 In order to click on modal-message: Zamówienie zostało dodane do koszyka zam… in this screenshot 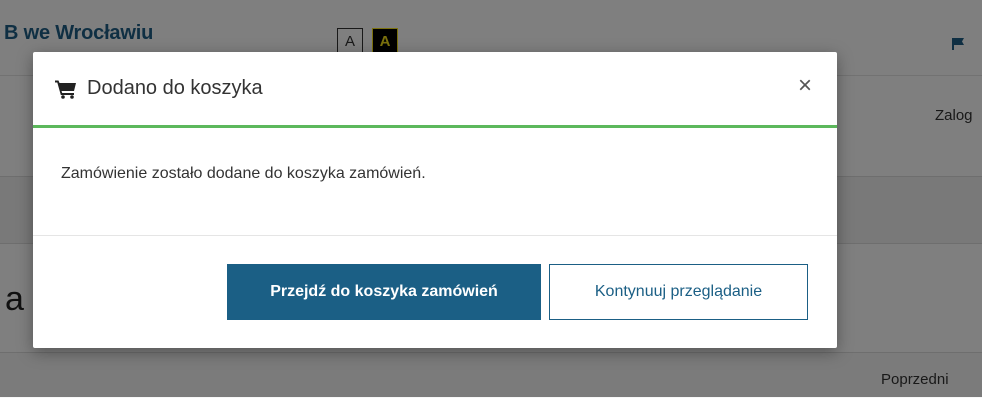, I will do `click(243, 173)`.